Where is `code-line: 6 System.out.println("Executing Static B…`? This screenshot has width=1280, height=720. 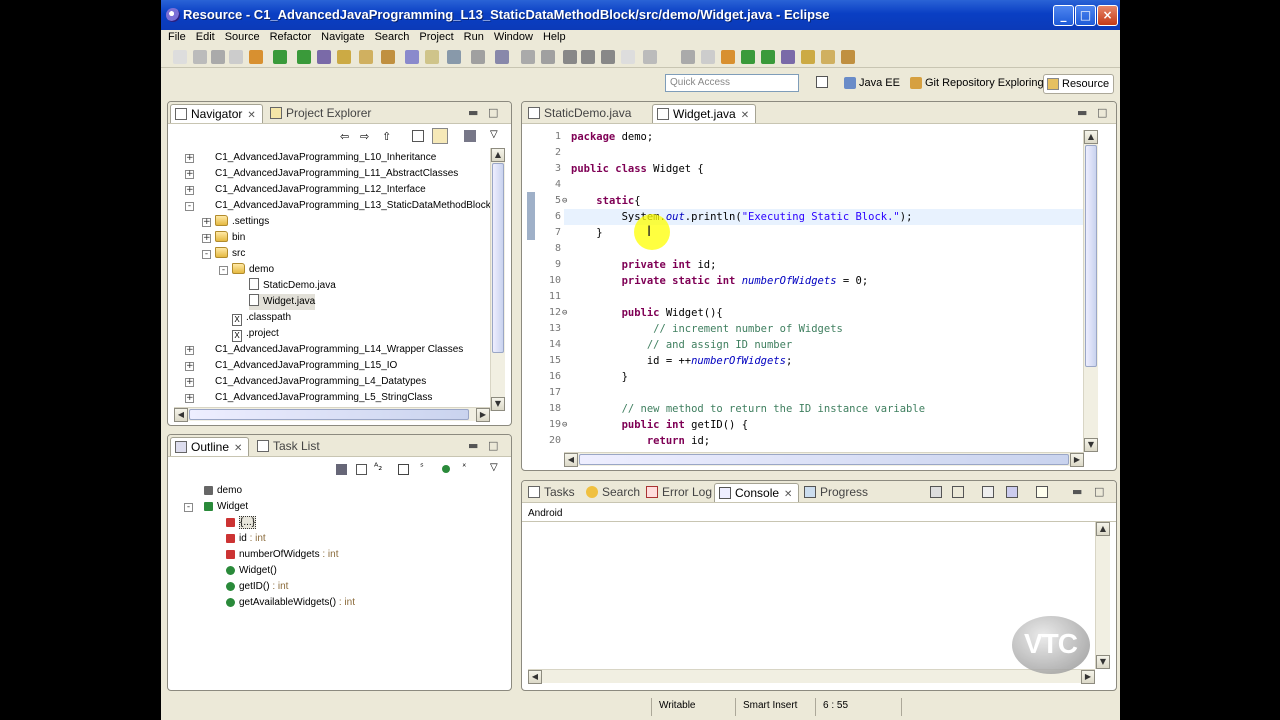 code-line: 6 System.out.println("Executing Static B… is located at coordinates (805, 217).